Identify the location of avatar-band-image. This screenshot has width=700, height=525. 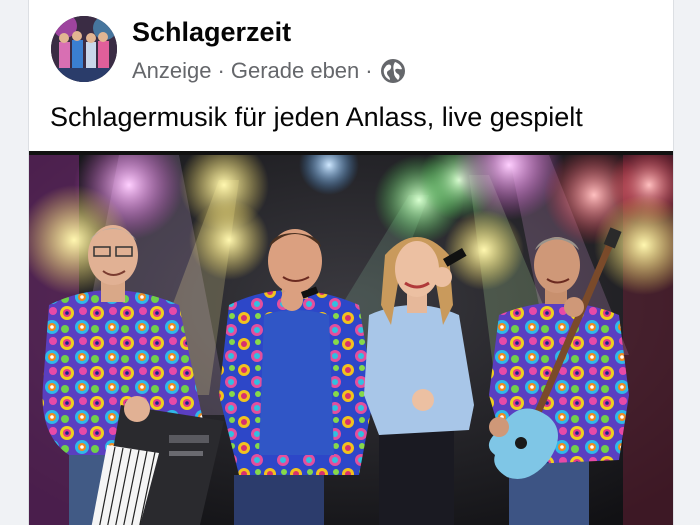
(84, 49).